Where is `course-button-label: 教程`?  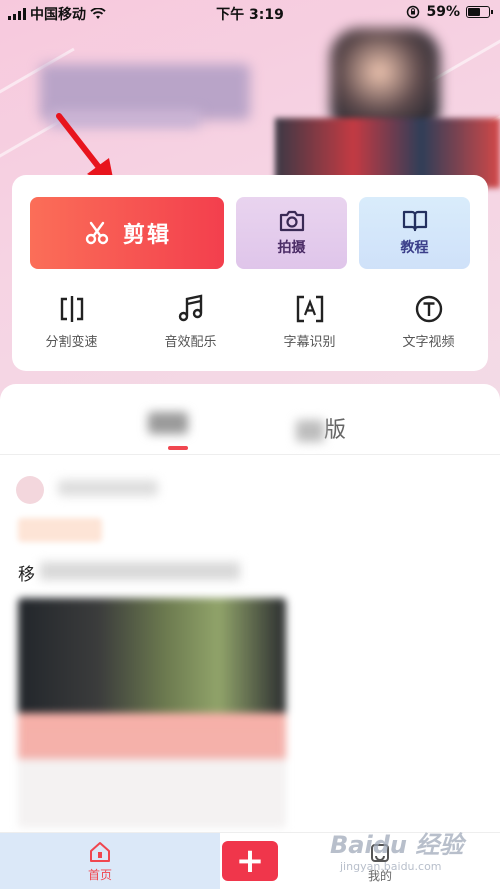 course-button-label: 教程 is located at coordinates (414, 248).